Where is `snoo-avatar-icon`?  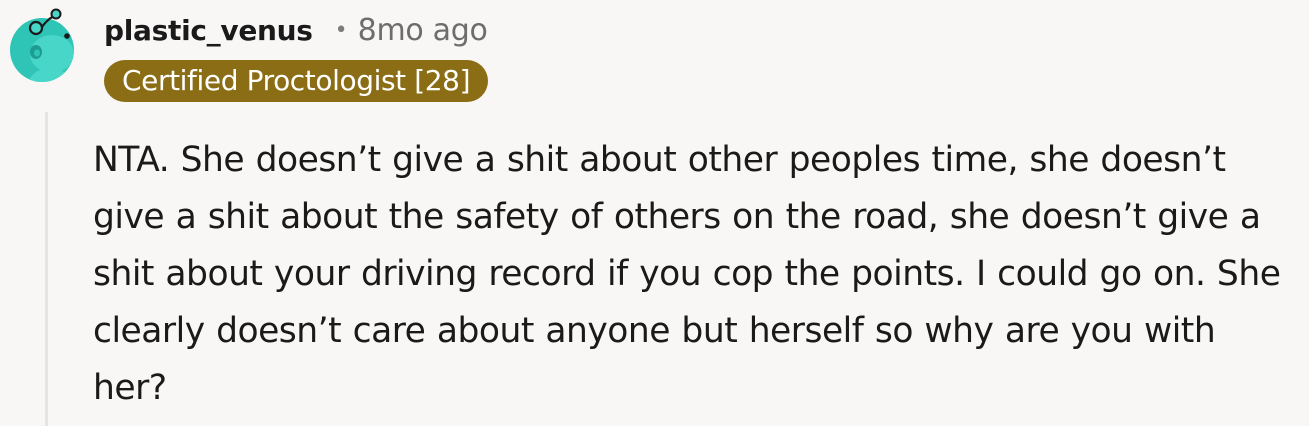 snoo-avatar-icon is located at coordinates (42, 45).